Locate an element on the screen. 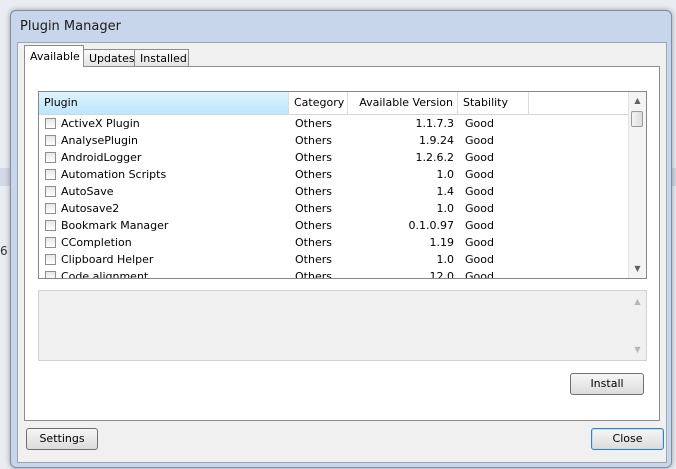 This screenshot has height=469, width=676. plugin-version: 1.2.6.2 is located at coordinates (434, 157).